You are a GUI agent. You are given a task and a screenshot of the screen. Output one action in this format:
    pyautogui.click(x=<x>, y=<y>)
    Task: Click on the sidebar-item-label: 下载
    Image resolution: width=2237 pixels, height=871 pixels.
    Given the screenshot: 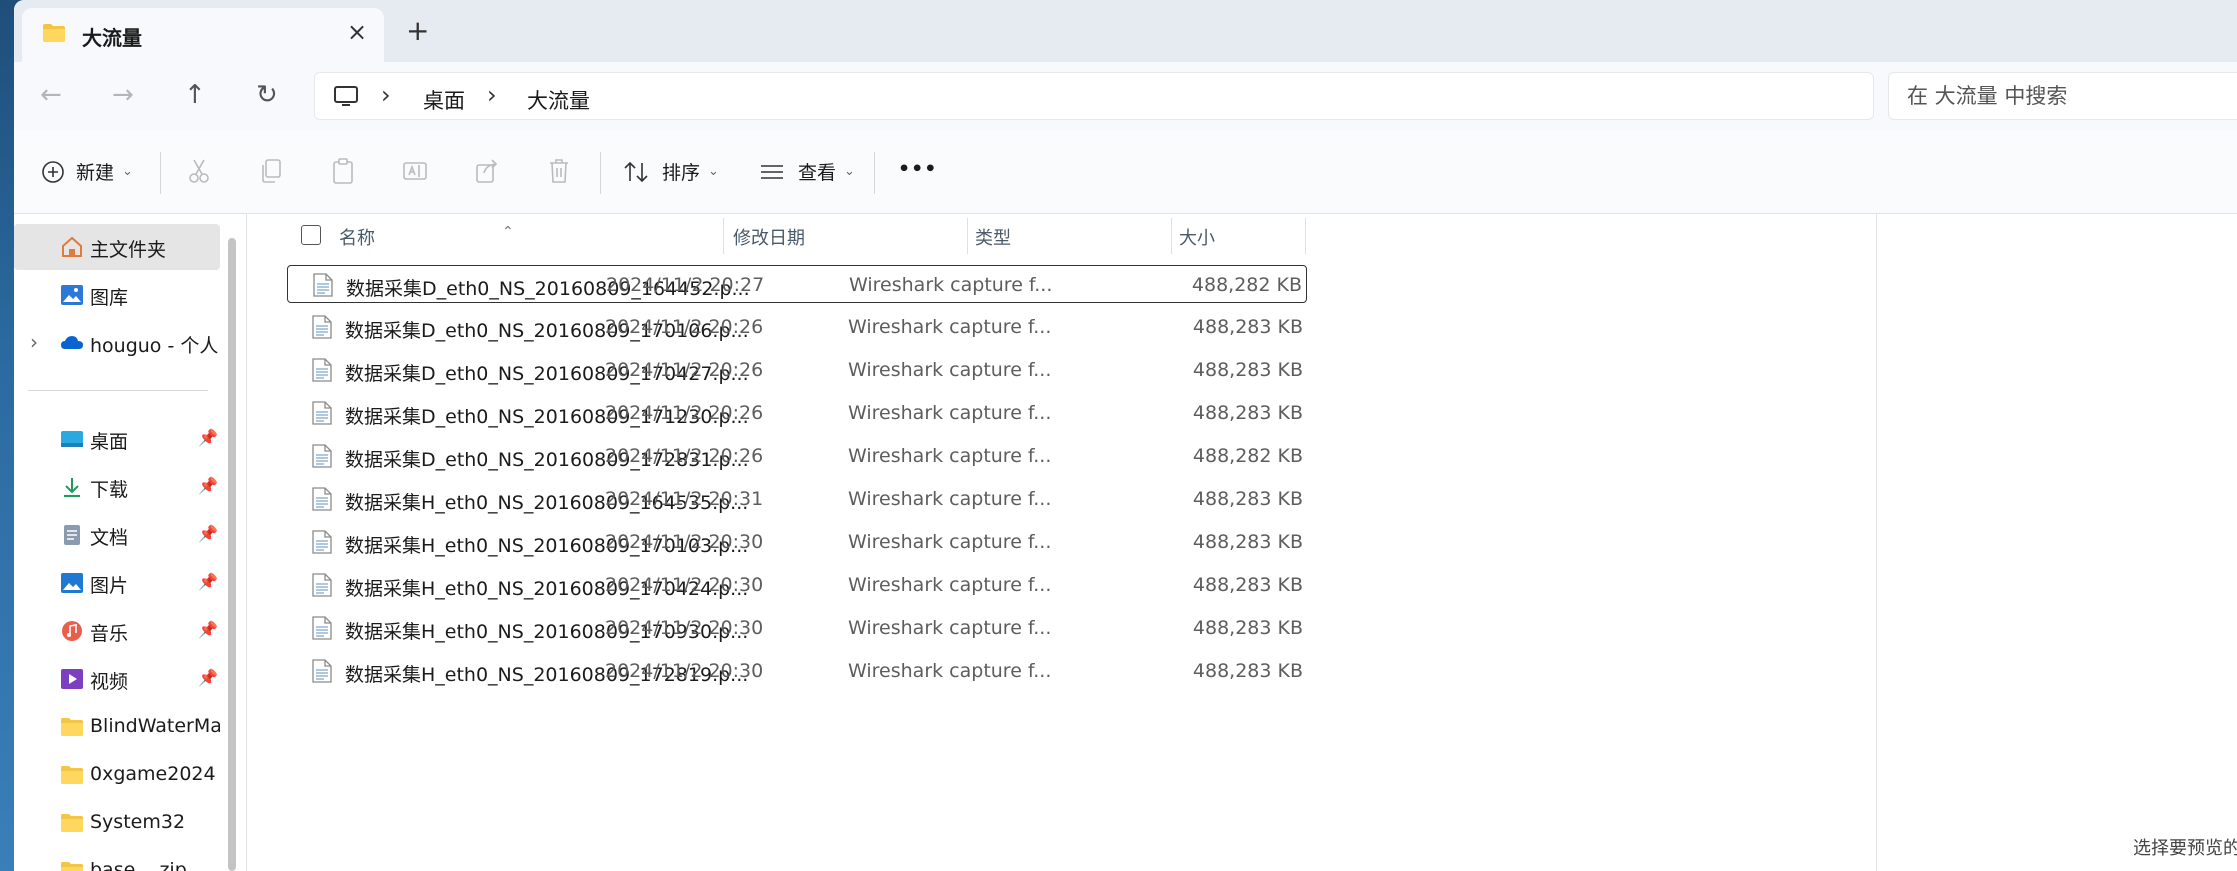 What is the action you would take?
    pyautogui.click(x=109, y=490)
    